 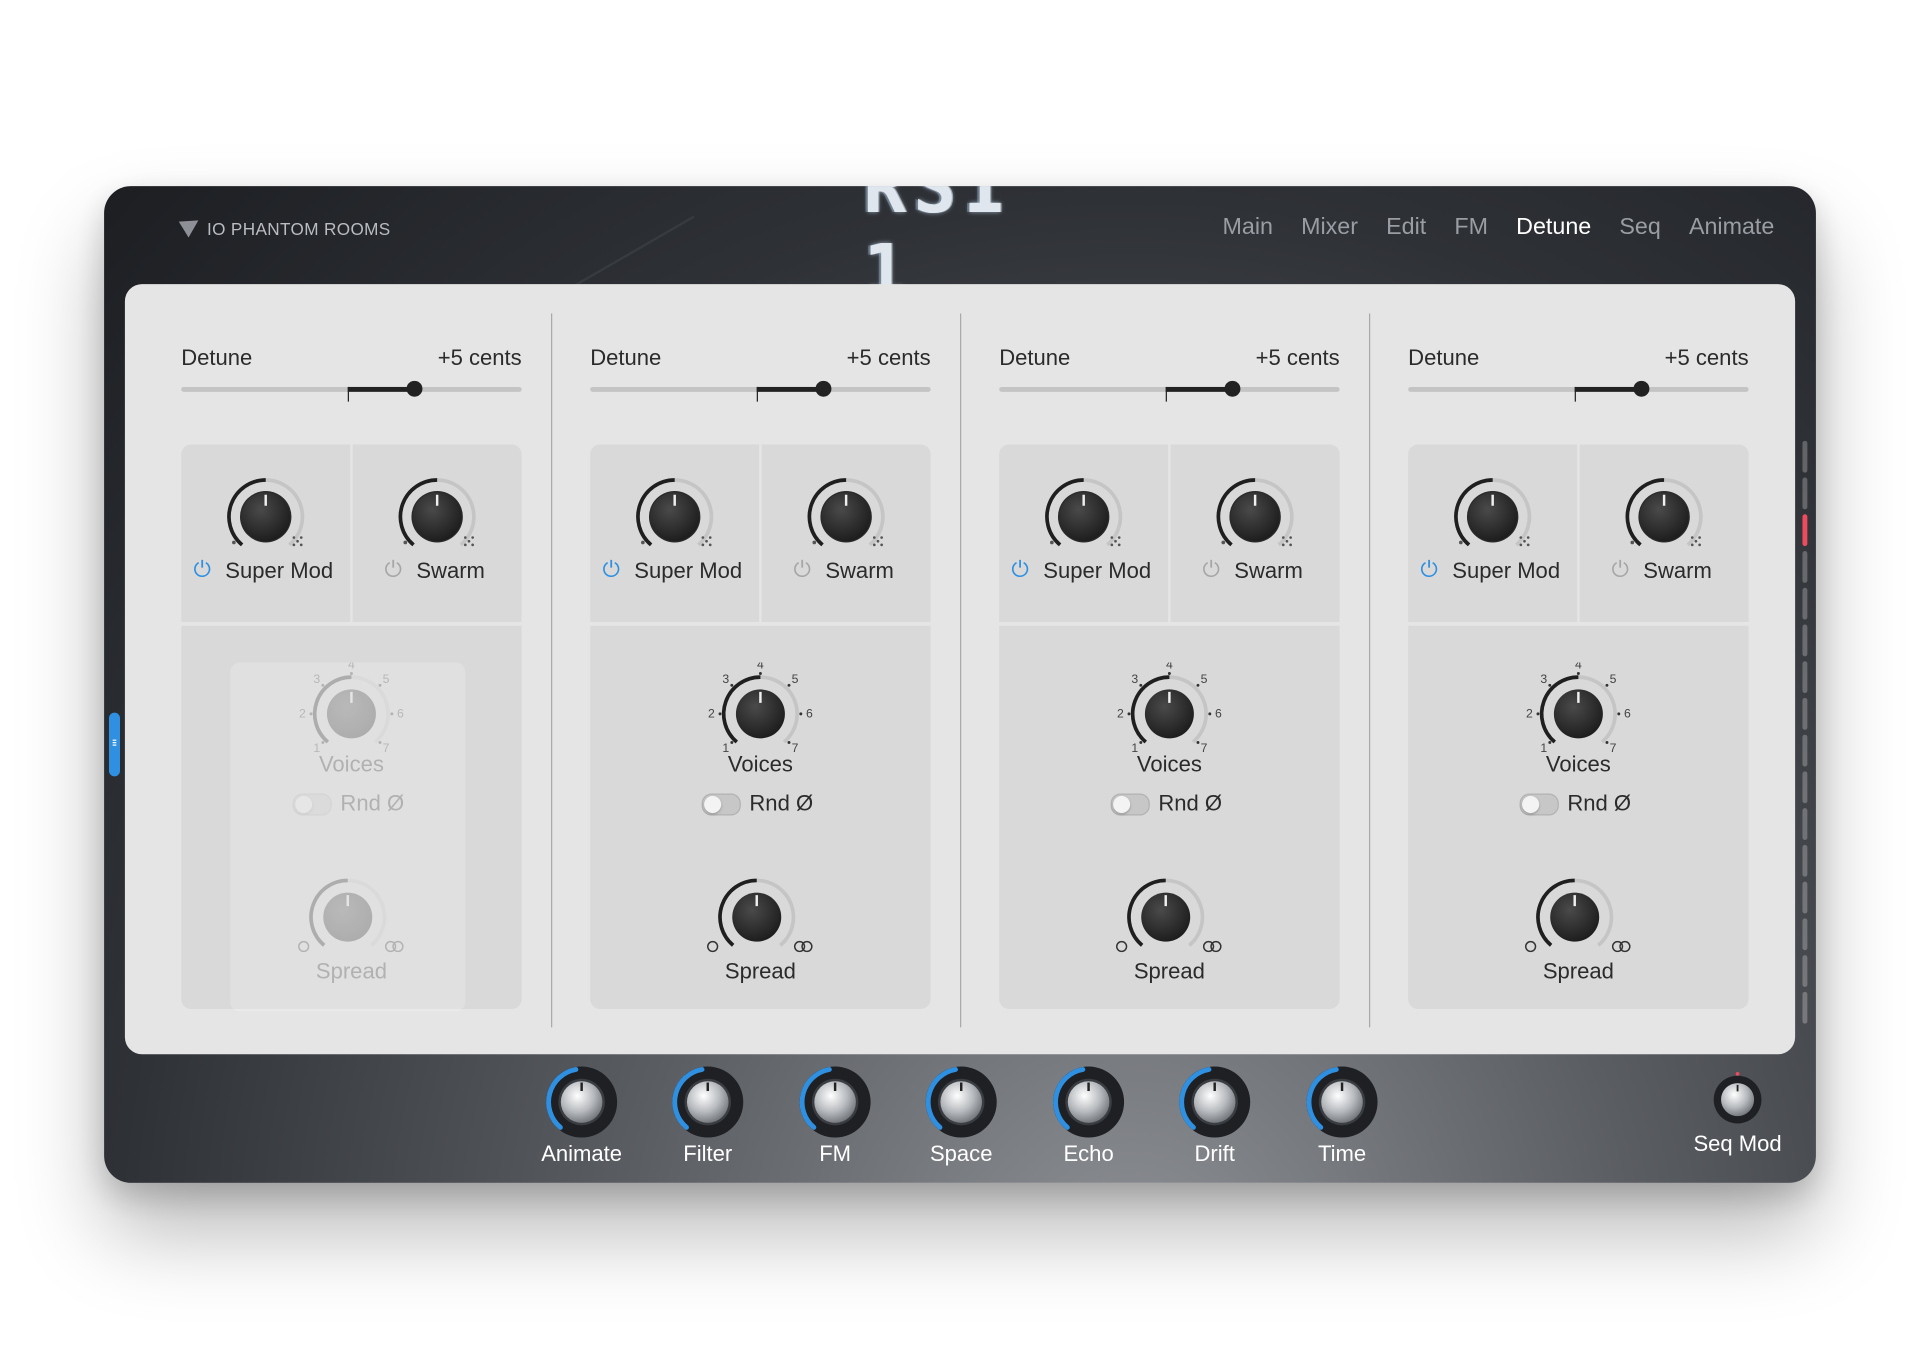 What do you see at coordinates (351, 818) in the screenshot?
I see `voices-box: 1 2 3 4 5 6 7 Voices Rnd Ø Spread` at bounding box center [351, 818].